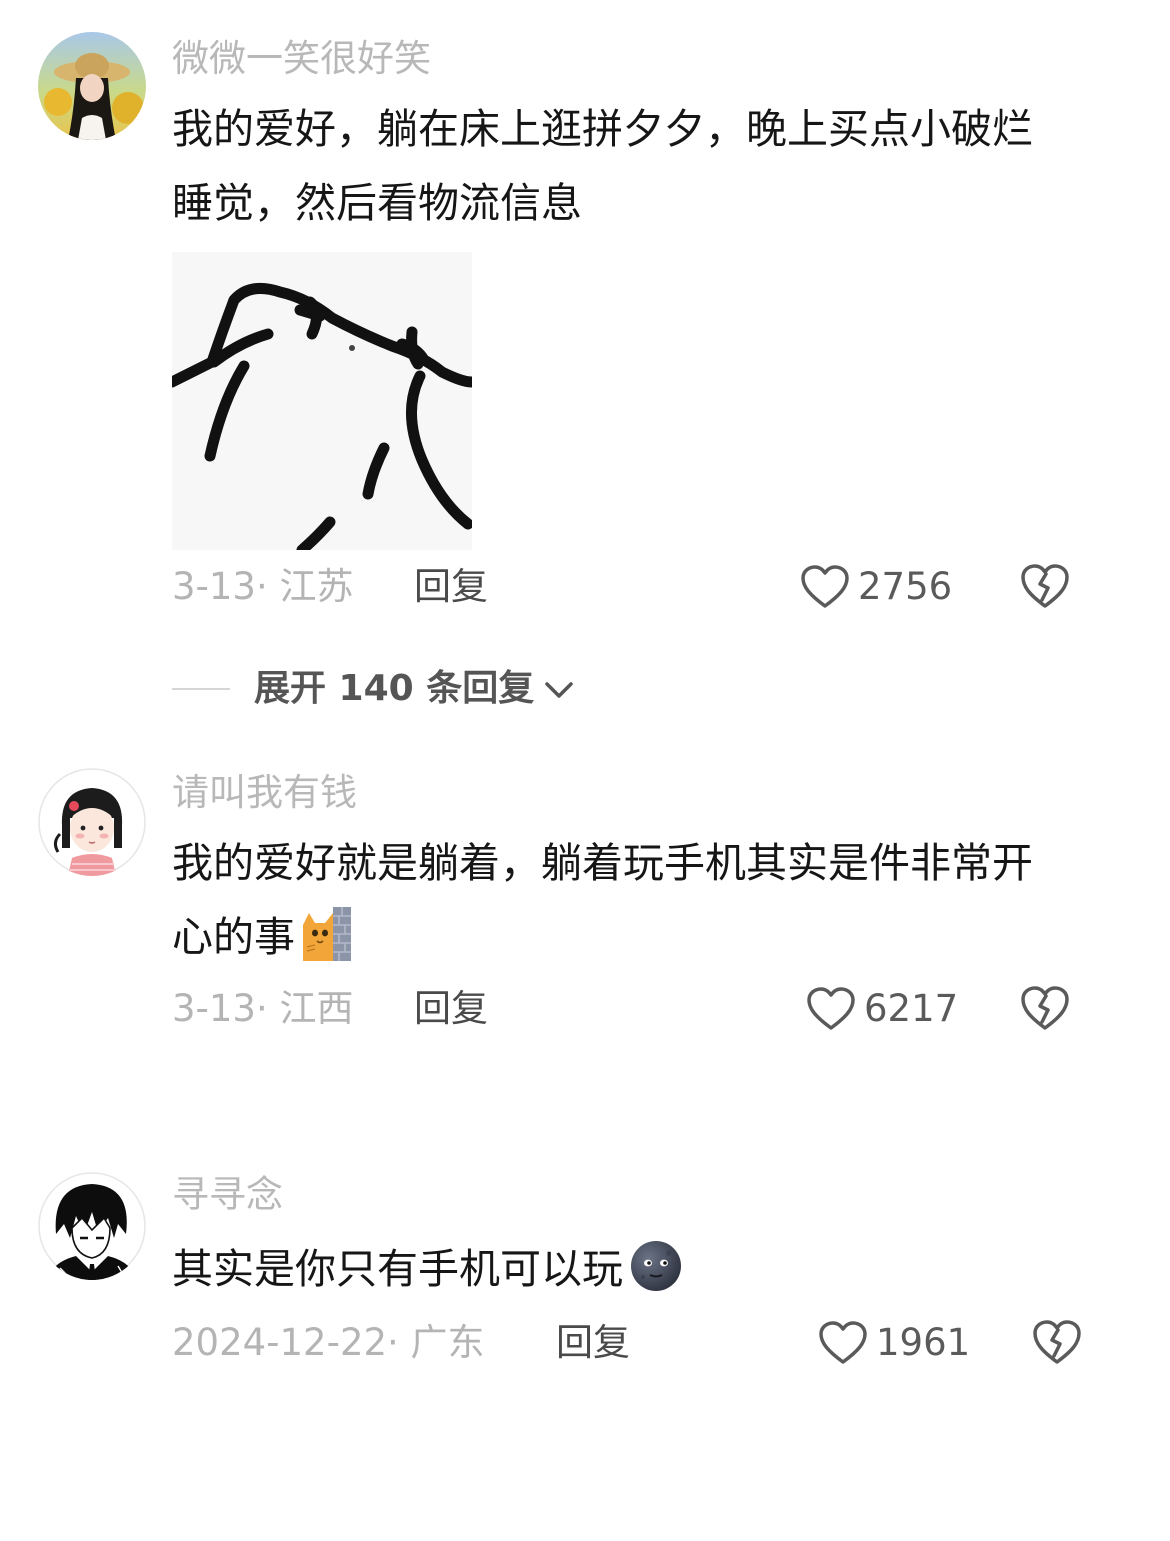 The width and height of the screenshot is (1170, 1541). I want to click on cartoon-girl-avatar-icon, so click(92, 822).